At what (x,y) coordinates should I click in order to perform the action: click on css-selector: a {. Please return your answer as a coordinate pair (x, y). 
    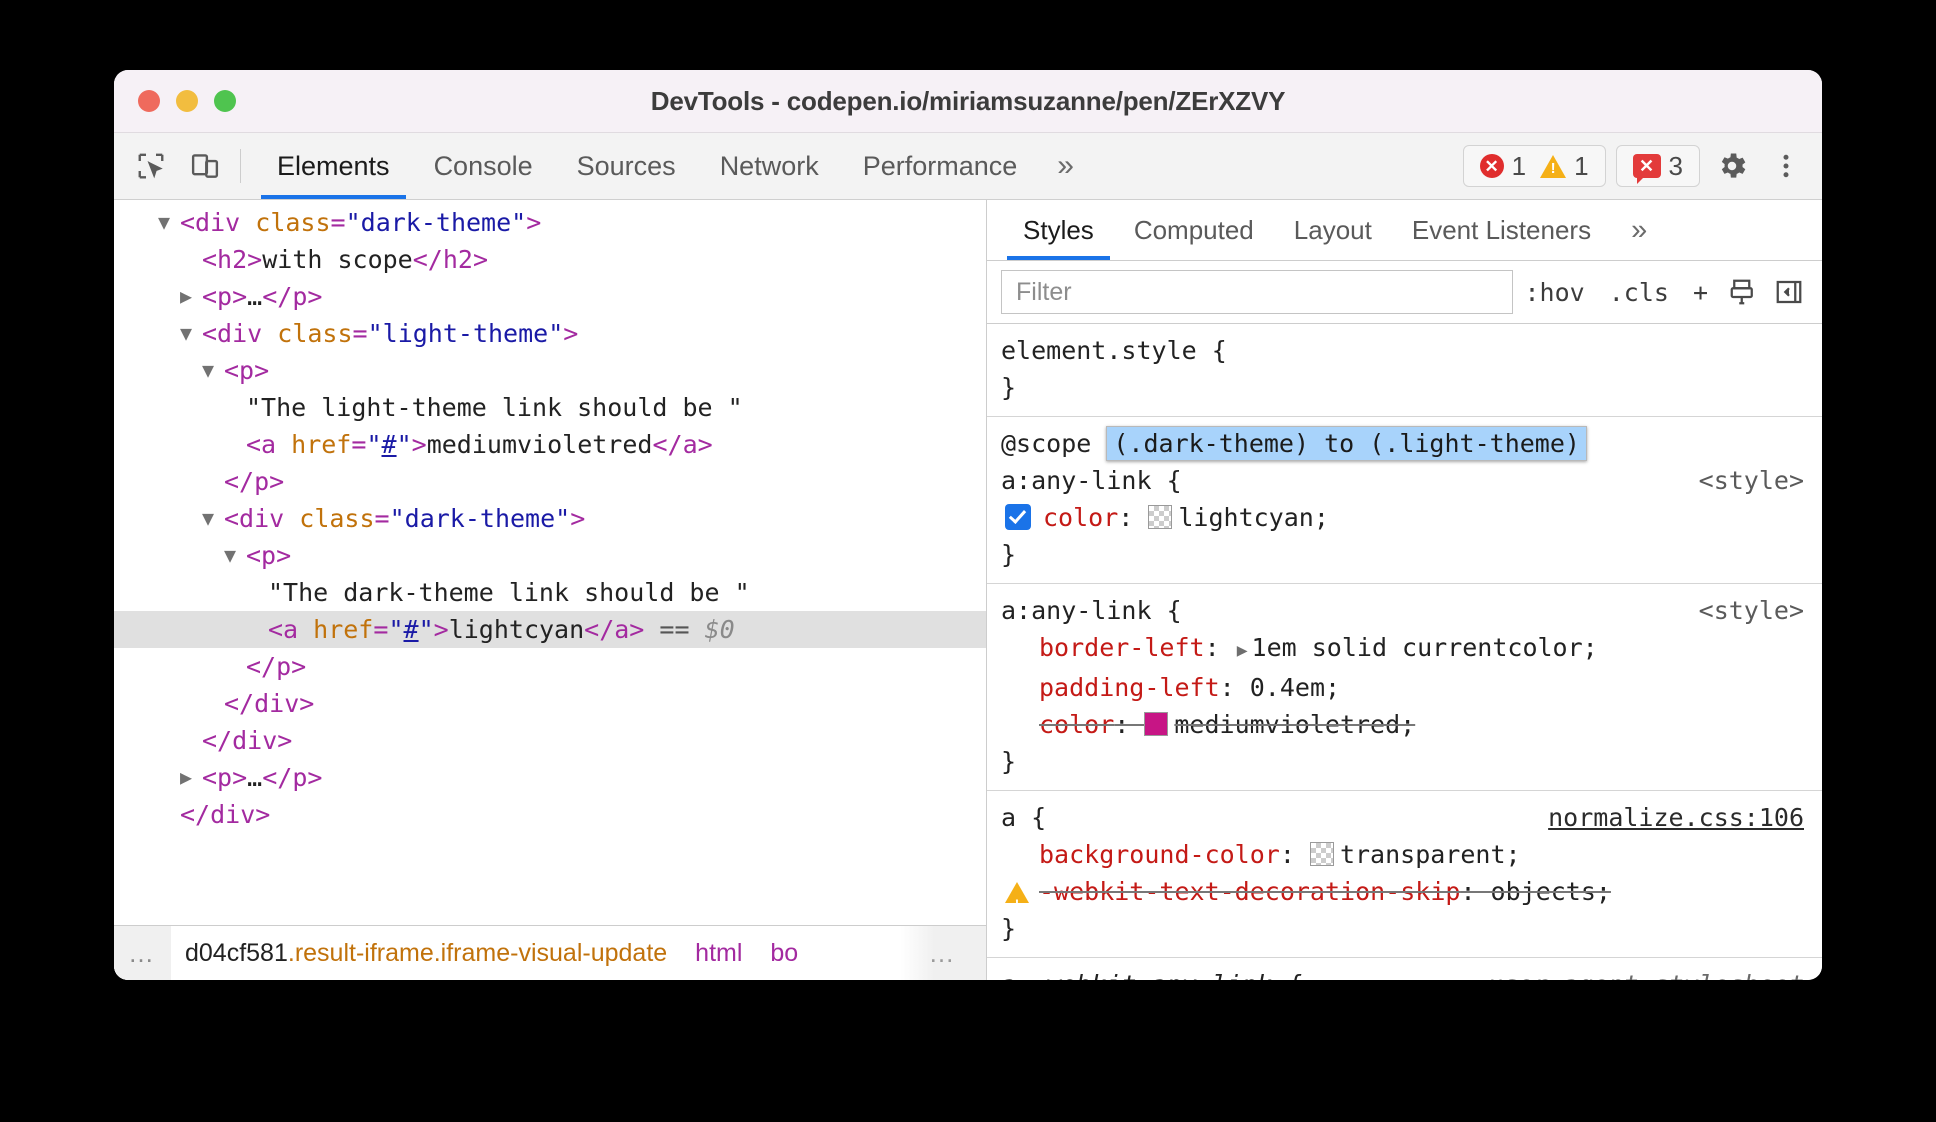
    Looking at the image, I should click on (1023, 817).